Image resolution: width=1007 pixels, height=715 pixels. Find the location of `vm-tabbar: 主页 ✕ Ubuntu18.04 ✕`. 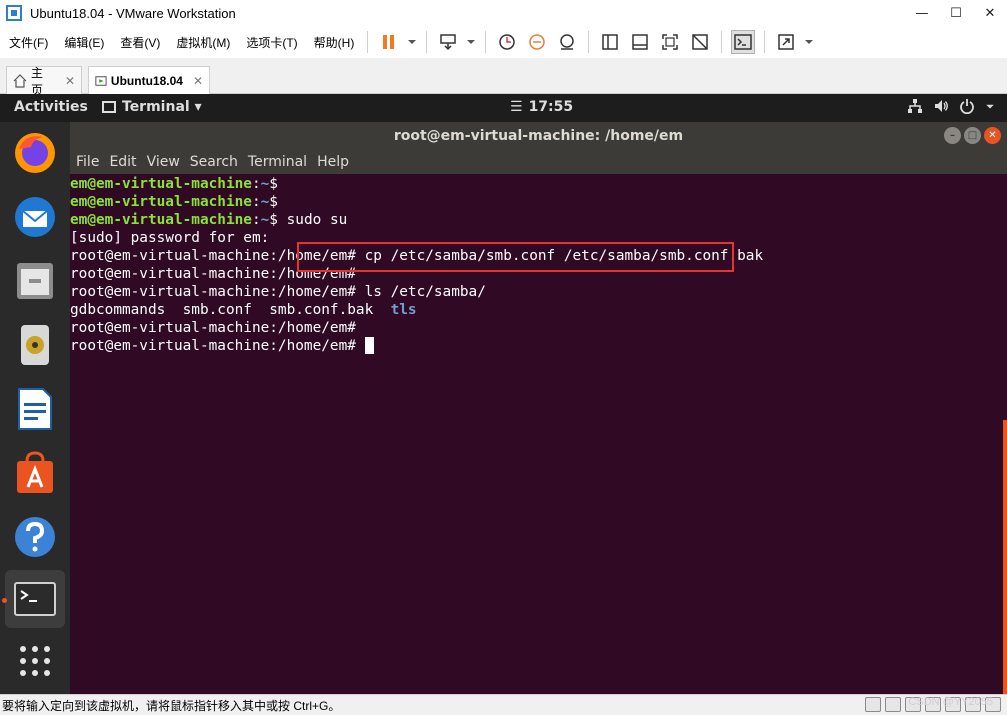

vm-tabbar: 主页 ✕ Ubuntu18.04 ✕ is located at coordinates (503, 77).